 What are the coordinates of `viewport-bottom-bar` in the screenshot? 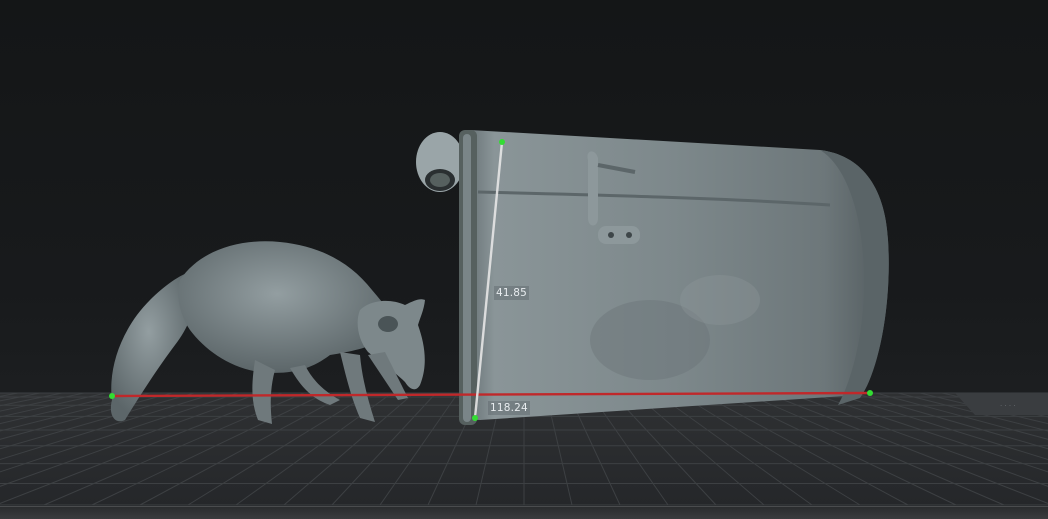 It's located at (524, 512).